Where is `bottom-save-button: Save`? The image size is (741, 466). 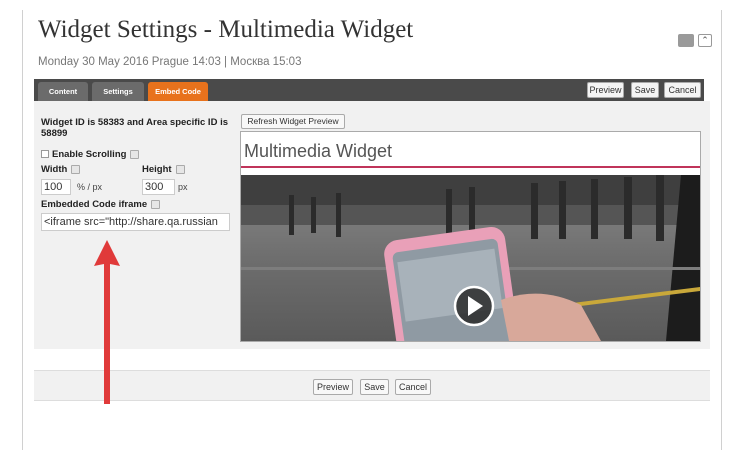 bottom-save-button: Save is located at coordinates (374, 387).